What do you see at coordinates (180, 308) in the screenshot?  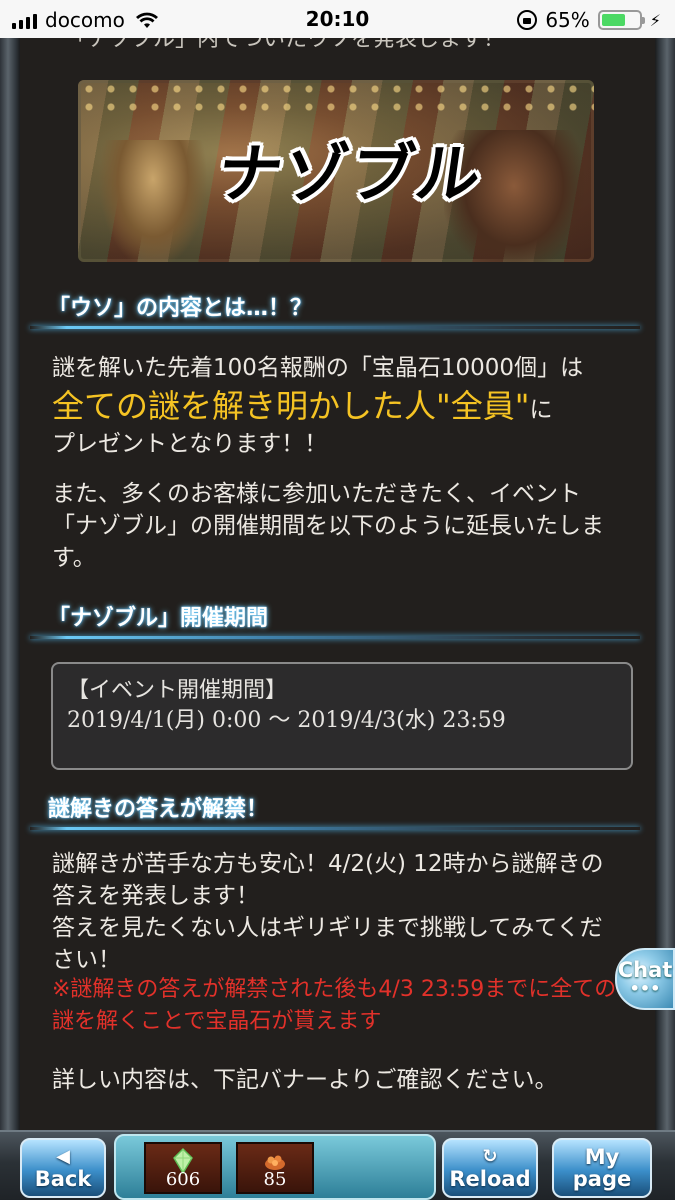 I see `section-heading-lie: 「ウソ」の内容とは…！？` at bounding box center [180, 308].